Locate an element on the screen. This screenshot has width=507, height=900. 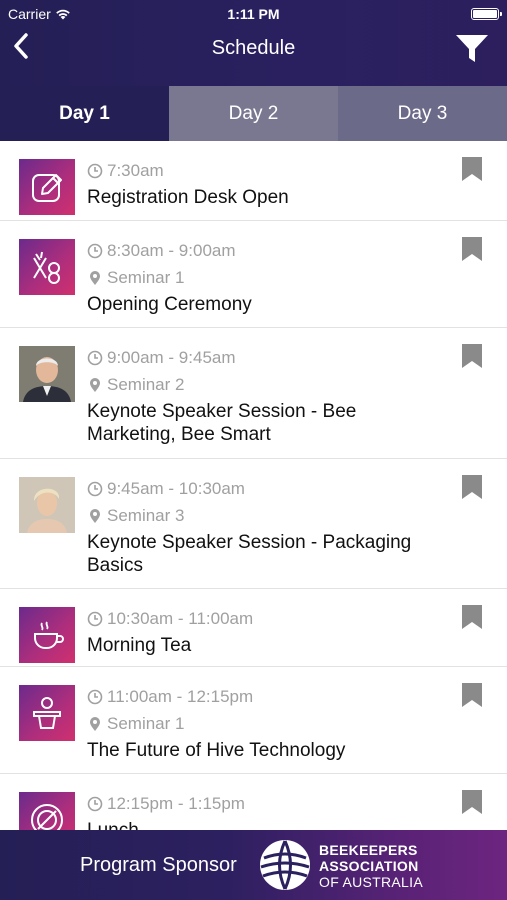
tab-day-3: Day 3 is located at coordinates (422, 113).